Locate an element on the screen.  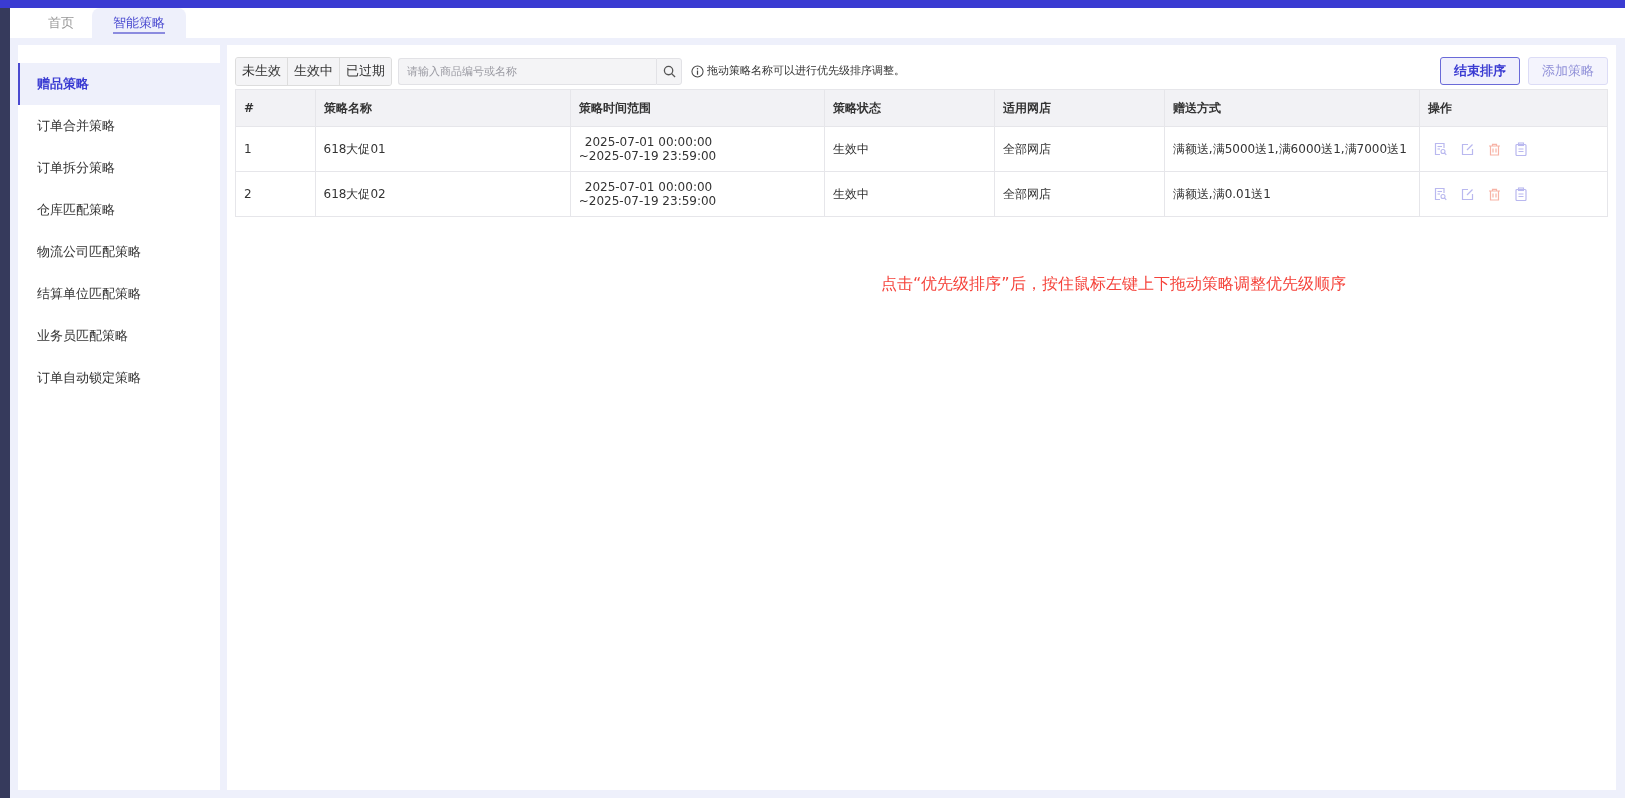
sidebar-item: 结算单位匹配策略 is located at coordinates (119, 294).